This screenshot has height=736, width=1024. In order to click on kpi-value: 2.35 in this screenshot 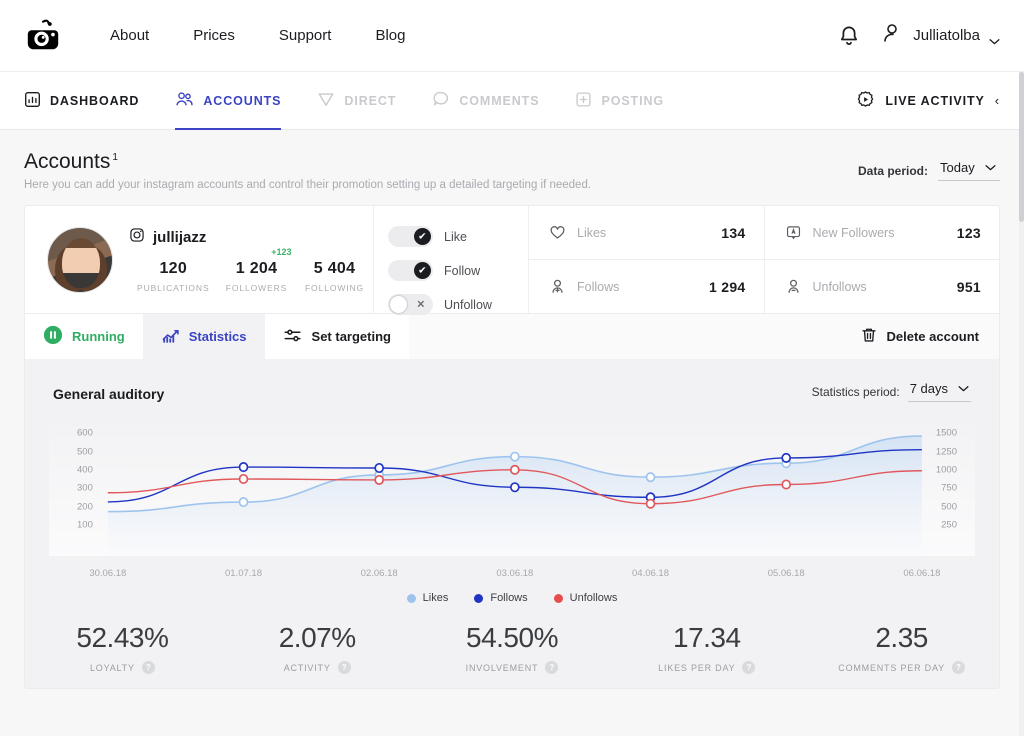, I will do `click(901, 637)`.